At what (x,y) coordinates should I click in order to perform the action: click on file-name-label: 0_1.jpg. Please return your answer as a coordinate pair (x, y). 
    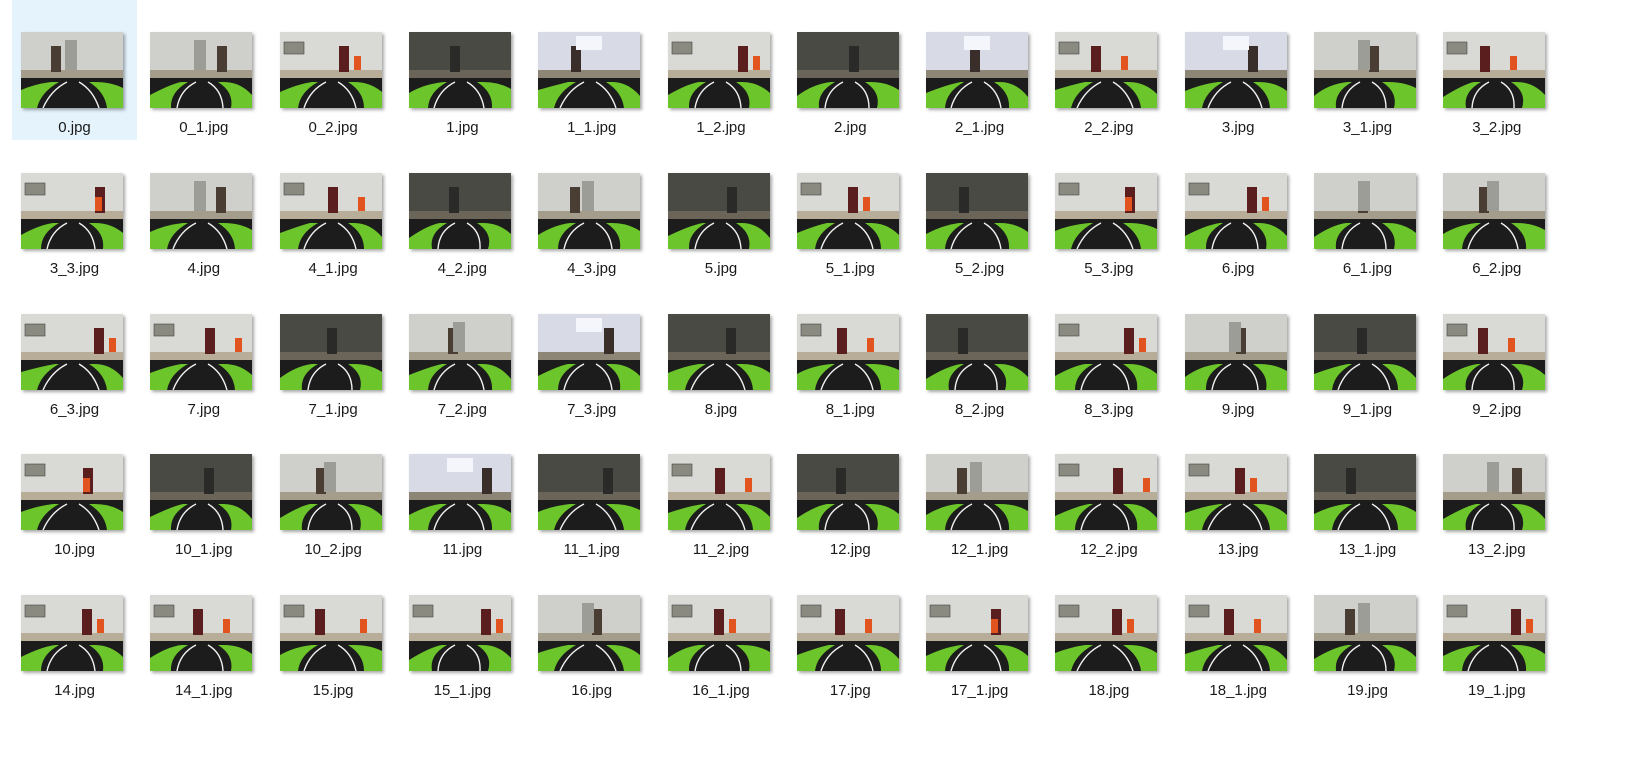
    Looking at the image, I should click on (204, 127).